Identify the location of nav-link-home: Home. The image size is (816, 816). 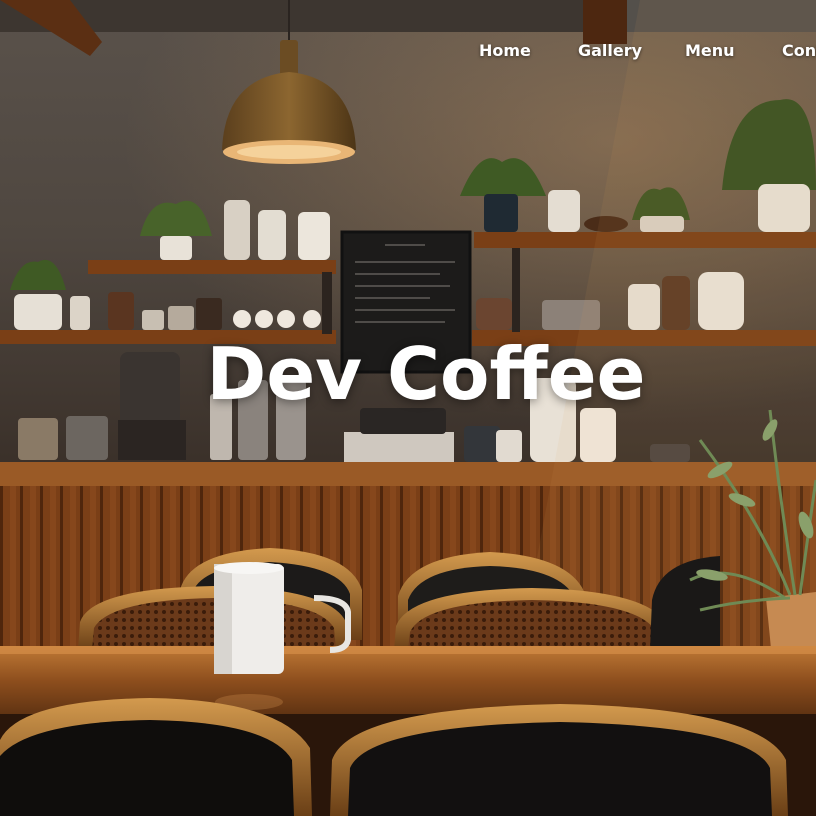
(505, 51).